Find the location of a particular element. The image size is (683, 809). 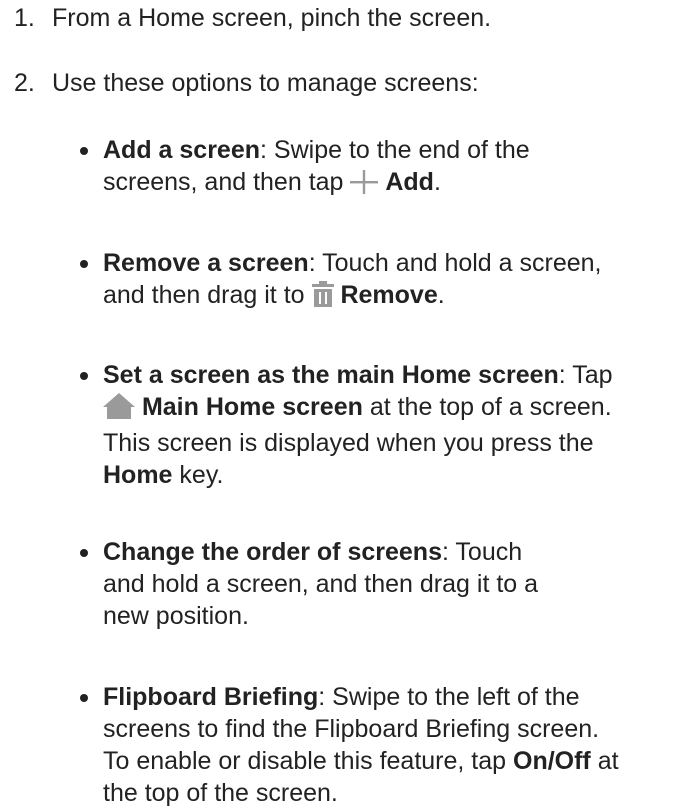

step-text: From a Home screen, pinch the screen. is located at coordinates (272, 18).